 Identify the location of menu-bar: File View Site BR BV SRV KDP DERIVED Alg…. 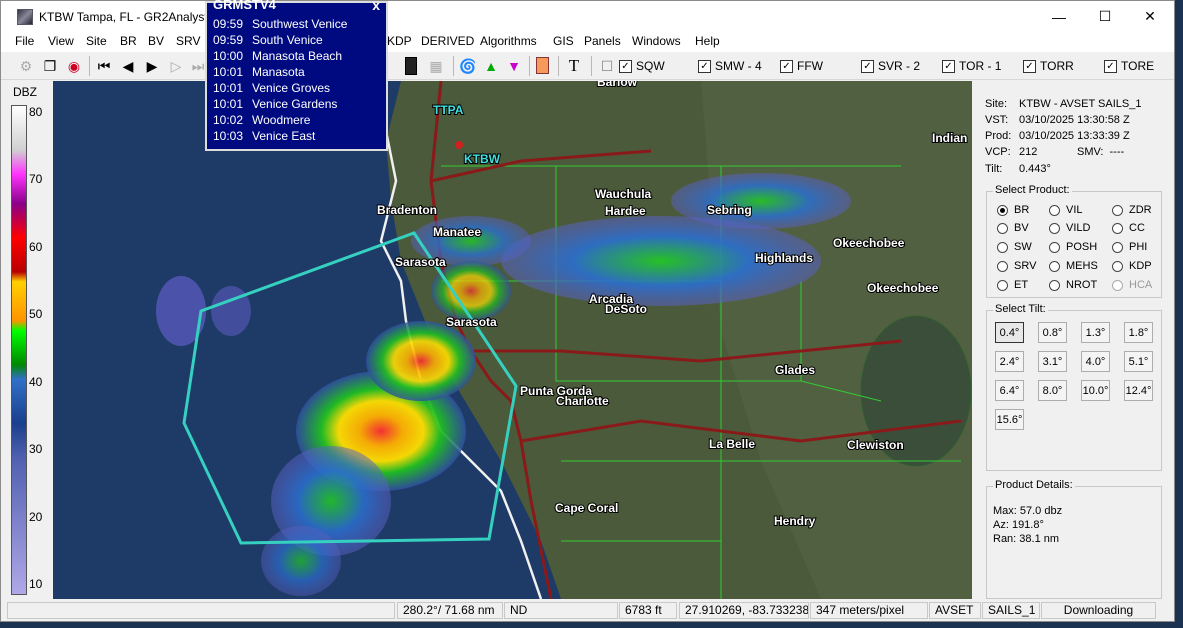
(587, 42).